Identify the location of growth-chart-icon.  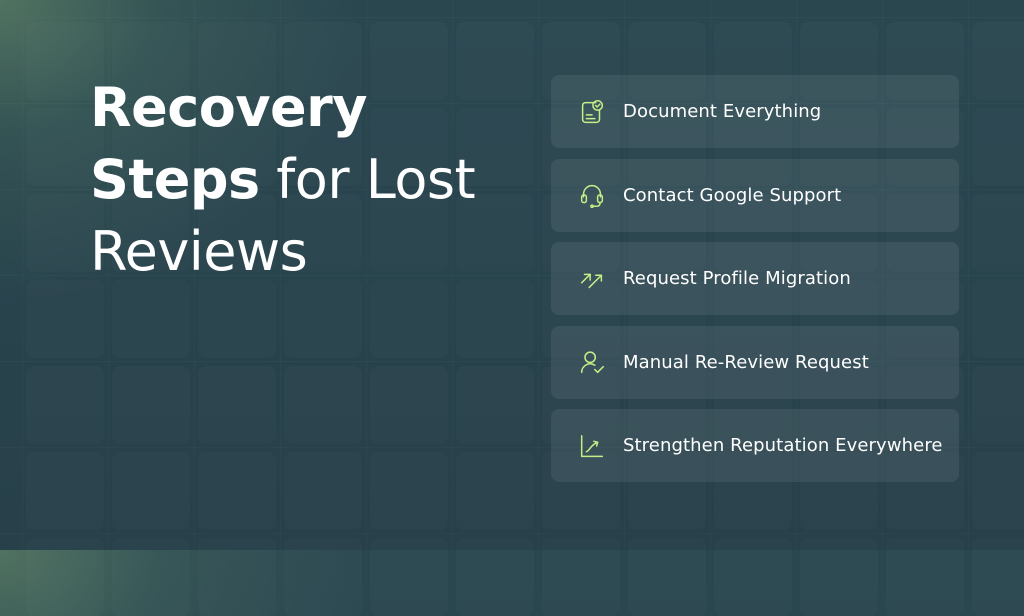
(592, 446).